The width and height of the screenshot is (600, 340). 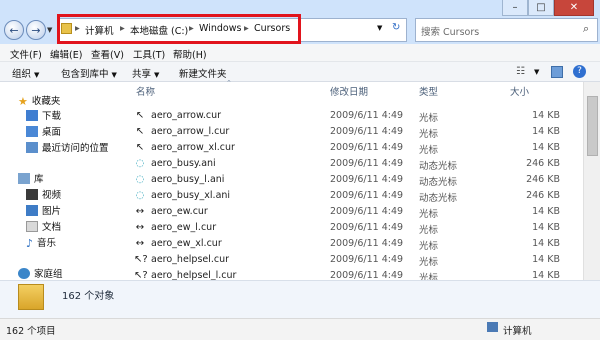 I want to click on menu-bar, so click(x=300, y=53).